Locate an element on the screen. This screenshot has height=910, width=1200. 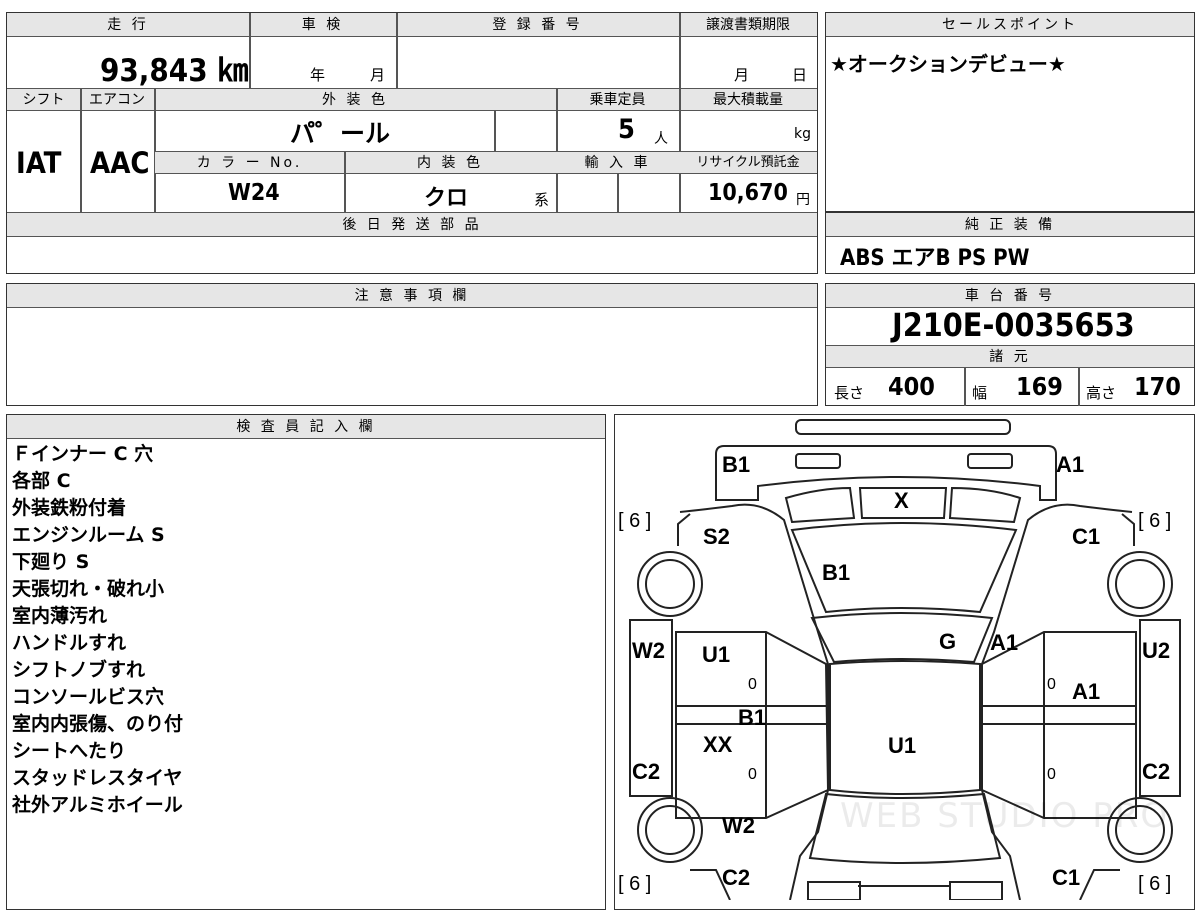
mark-zero-4: 0 is located at coordinates (1051, 774).